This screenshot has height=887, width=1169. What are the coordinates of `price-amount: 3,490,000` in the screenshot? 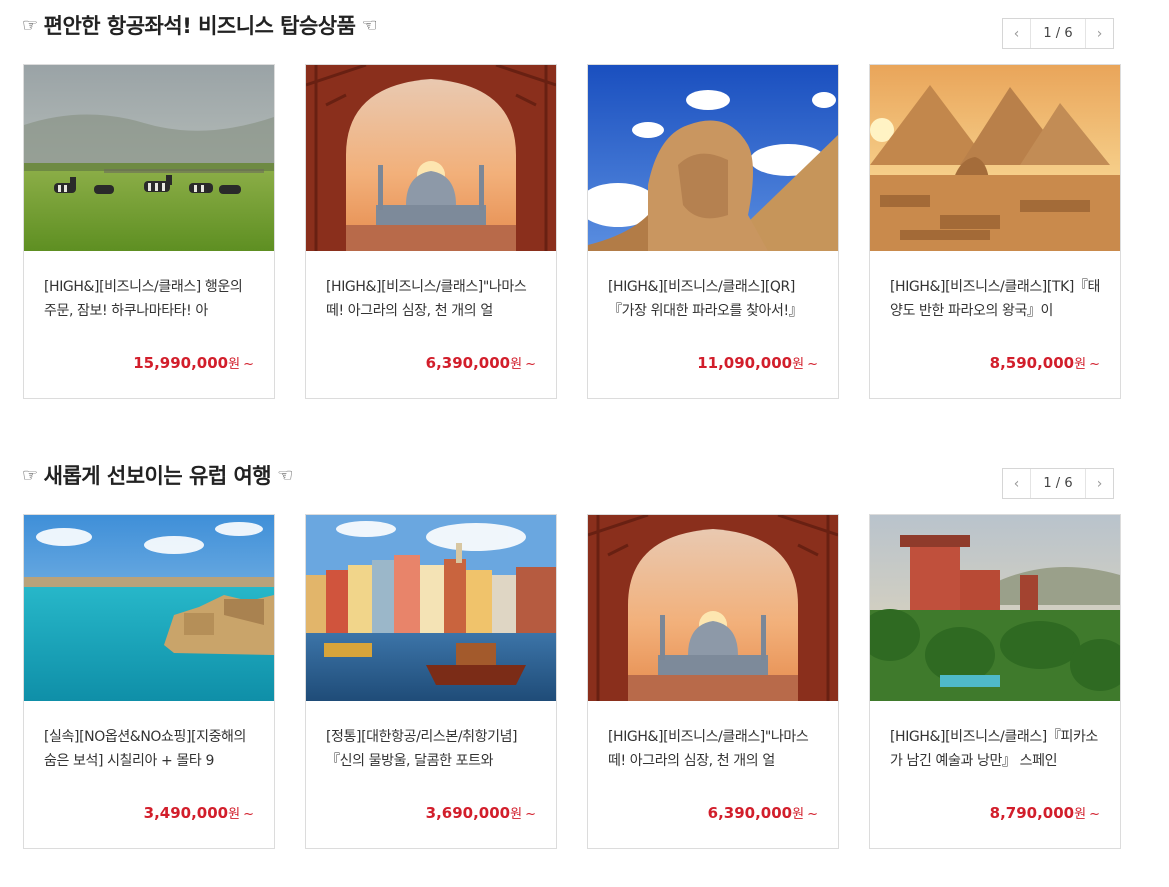 It's located at (186, 813).